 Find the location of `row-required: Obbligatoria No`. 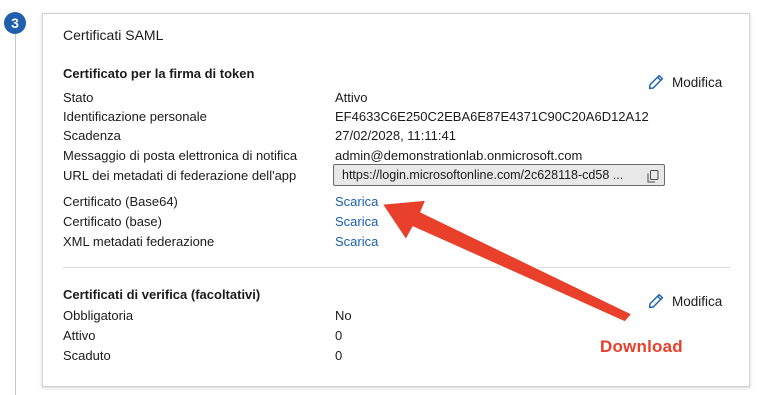

row-required: Obbligatoria No is located at coordinates (393, 318).